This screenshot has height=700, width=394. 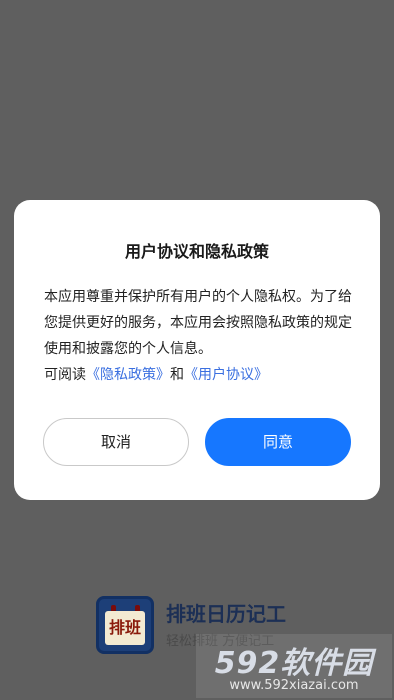 I want to click on agree-button: 同意, so click(x=278, y=442).